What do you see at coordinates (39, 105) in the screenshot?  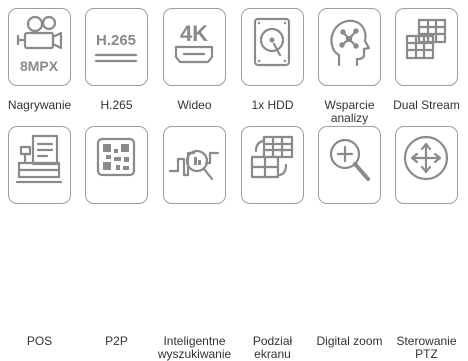 I see `feature-label-recording: Nagrywanie` at bounding box center [39, 105].